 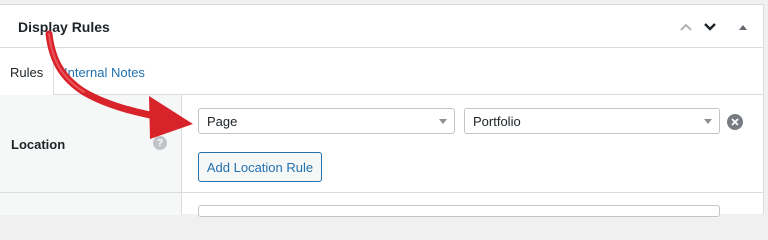 I want to click on panel-title: Display Rules, so click(x=64, y=27).